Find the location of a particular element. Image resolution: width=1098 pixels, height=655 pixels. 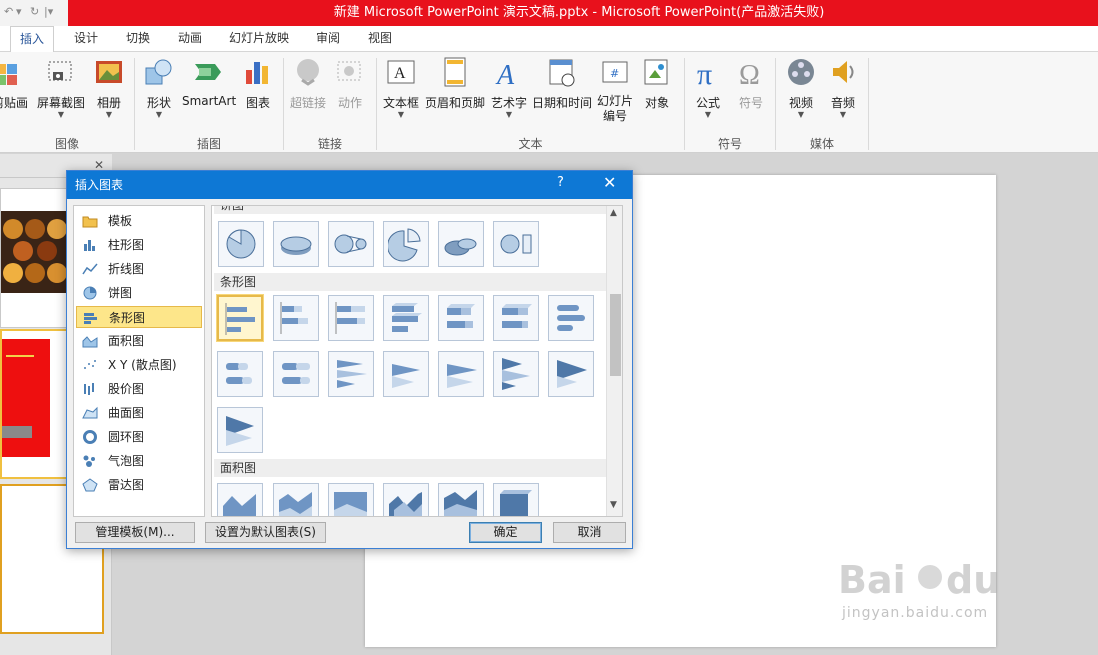

group-label-images: 图像 is located at coordinates (66, 144).